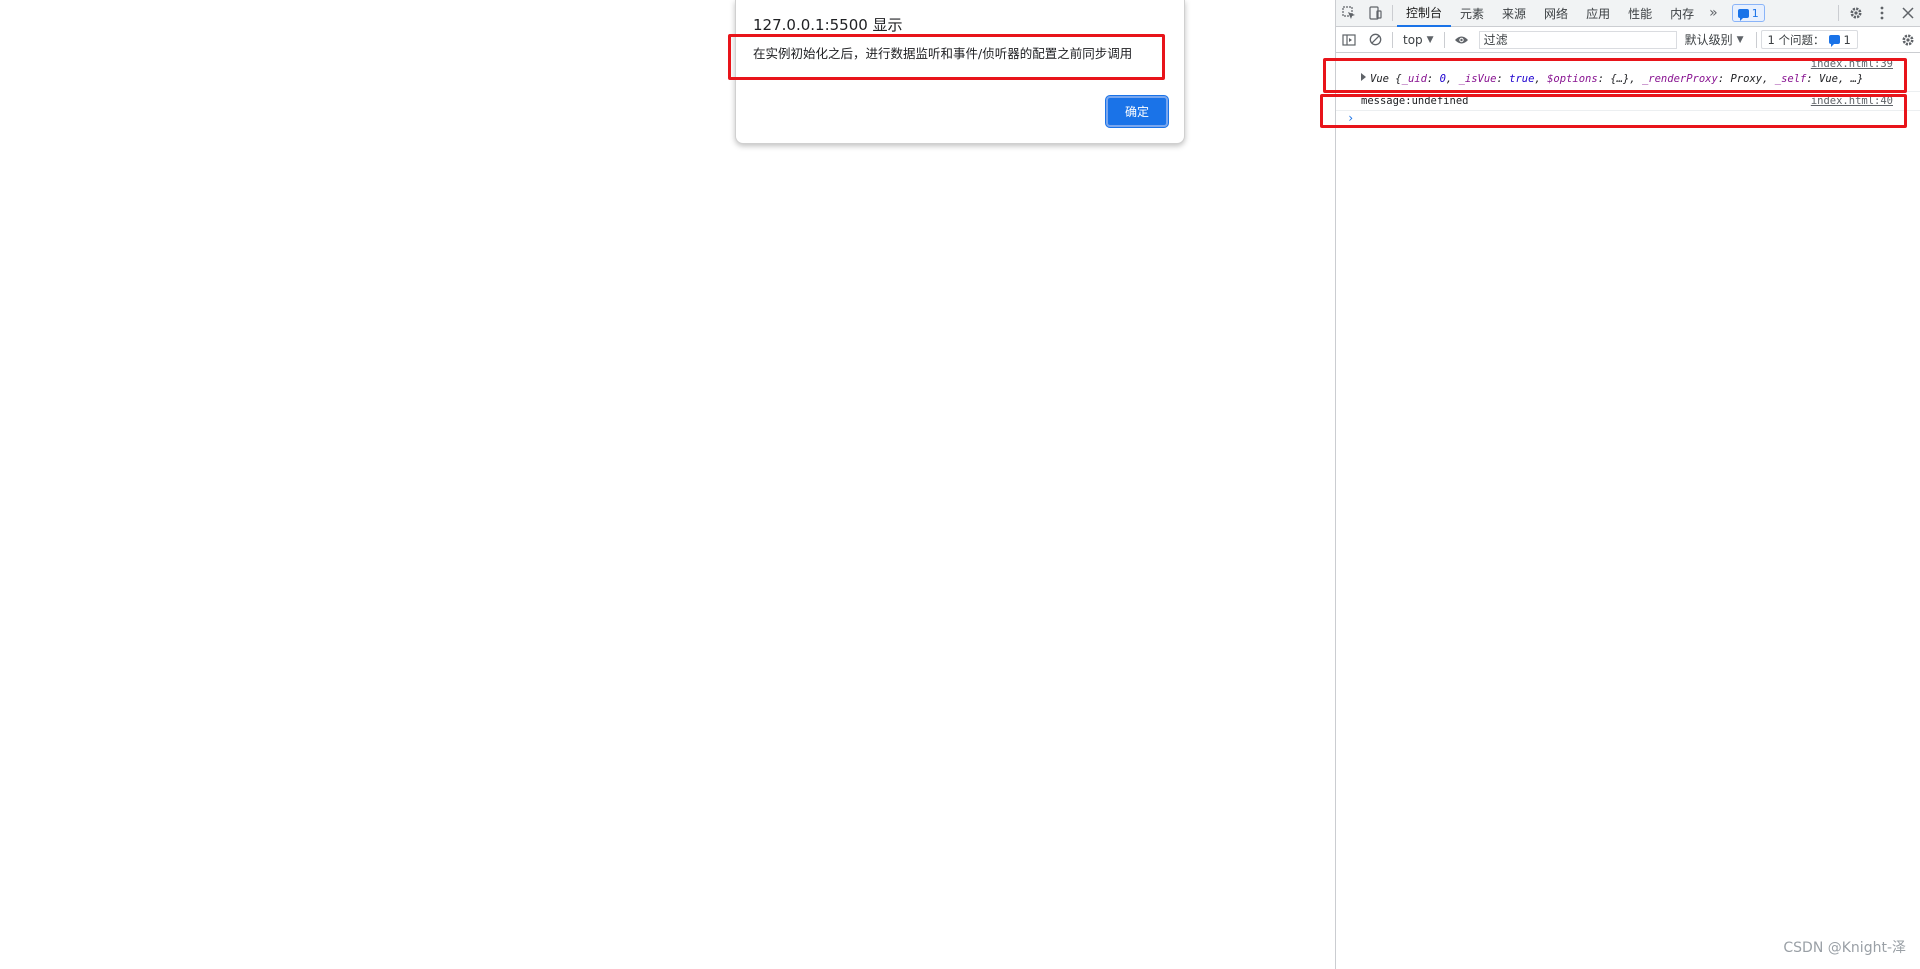 The width and height of the screenshot is (1920, 969). What do you see at coordinates (828, 25) in the screenshot?
I see `alert-origin: 127.0.0.1:5500 显示` at bounding box center [828, 25].